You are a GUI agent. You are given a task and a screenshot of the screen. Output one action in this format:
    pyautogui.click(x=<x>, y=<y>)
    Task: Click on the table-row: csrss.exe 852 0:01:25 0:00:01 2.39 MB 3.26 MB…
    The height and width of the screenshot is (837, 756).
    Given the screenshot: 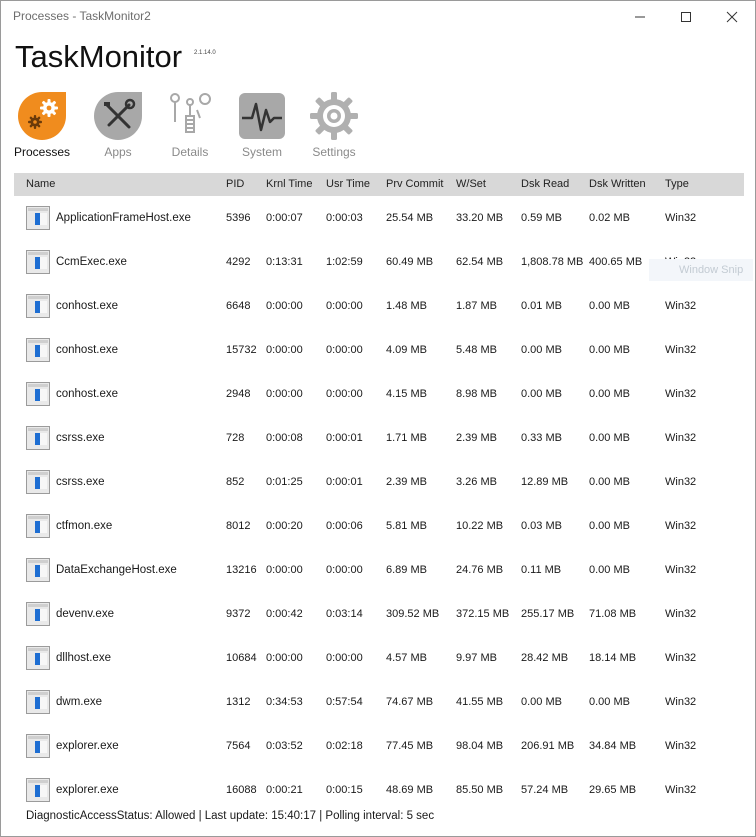 What is the action you would take?
    pyautogui.click(x=378, y=482)
    